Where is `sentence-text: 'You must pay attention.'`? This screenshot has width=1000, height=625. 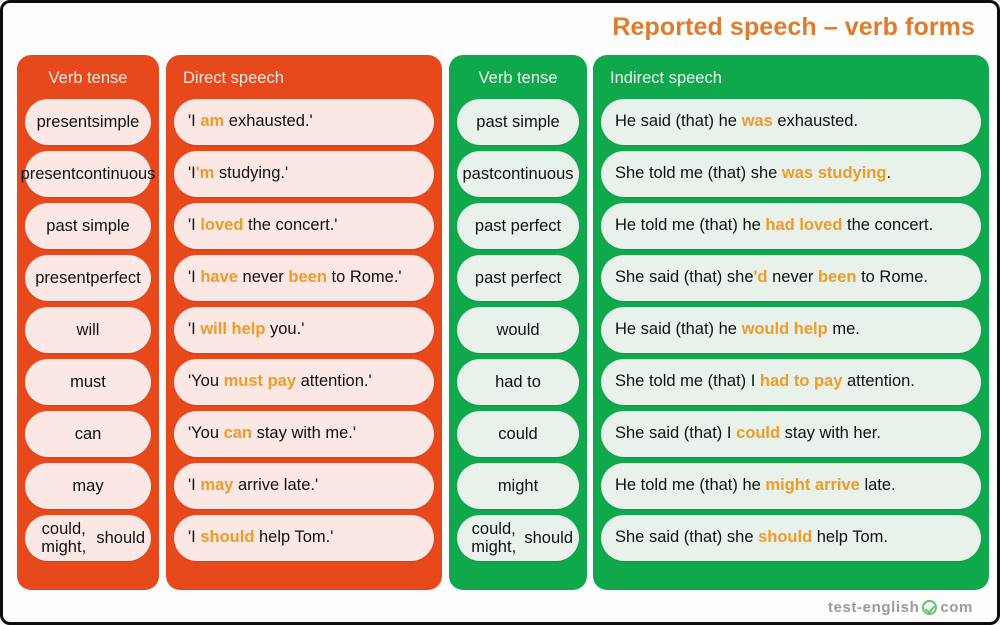
sentence-text: 'You must pay attention.' is located at coordinates (280, 381).